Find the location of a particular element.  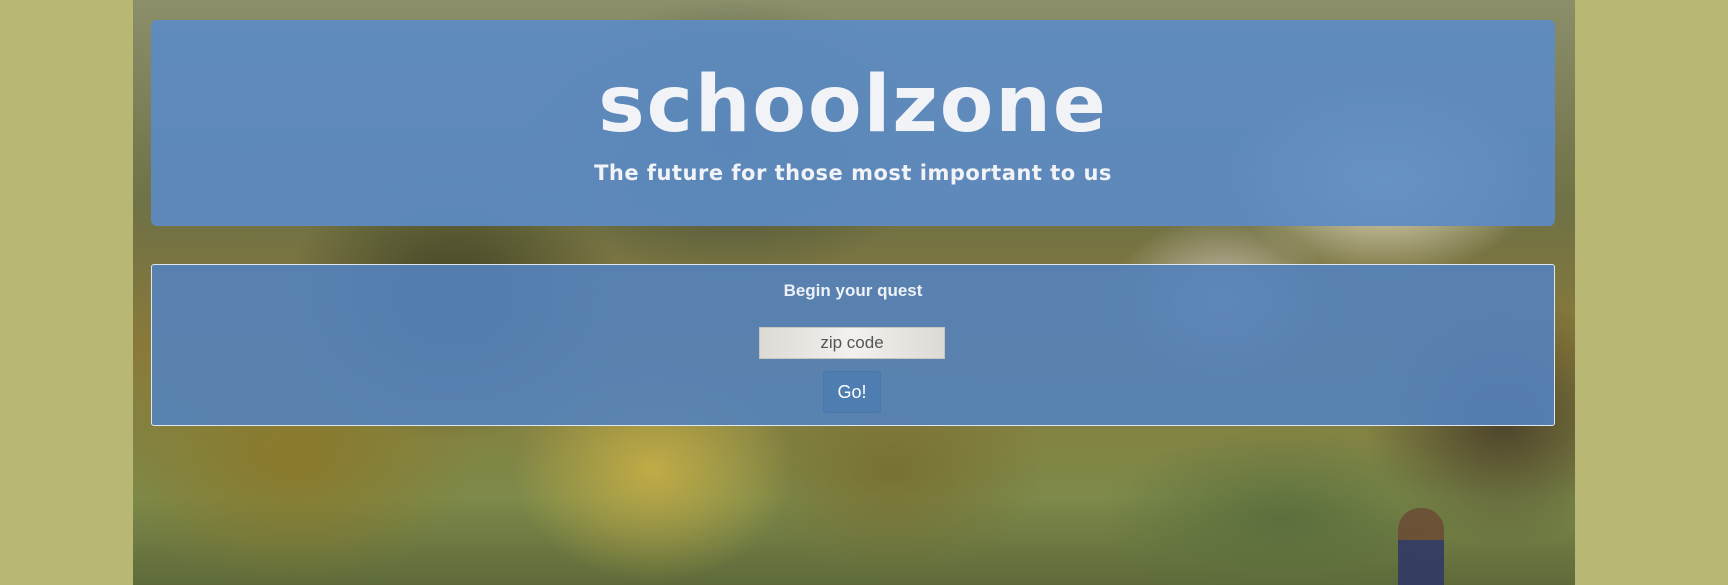

quest-heading: Begin your quest is located at coordinates (853, 290).